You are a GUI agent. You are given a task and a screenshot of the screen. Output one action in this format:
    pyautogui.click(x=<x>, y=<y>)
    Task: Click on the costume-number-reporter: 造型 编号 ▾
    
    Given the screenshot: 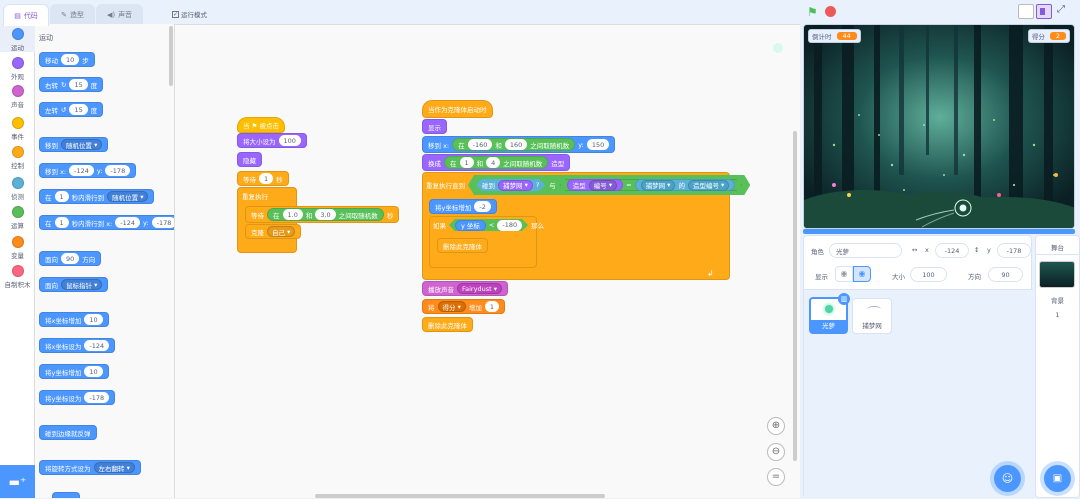 What is the action you would take?
    pyautogui.click(x=595, y=185)
    